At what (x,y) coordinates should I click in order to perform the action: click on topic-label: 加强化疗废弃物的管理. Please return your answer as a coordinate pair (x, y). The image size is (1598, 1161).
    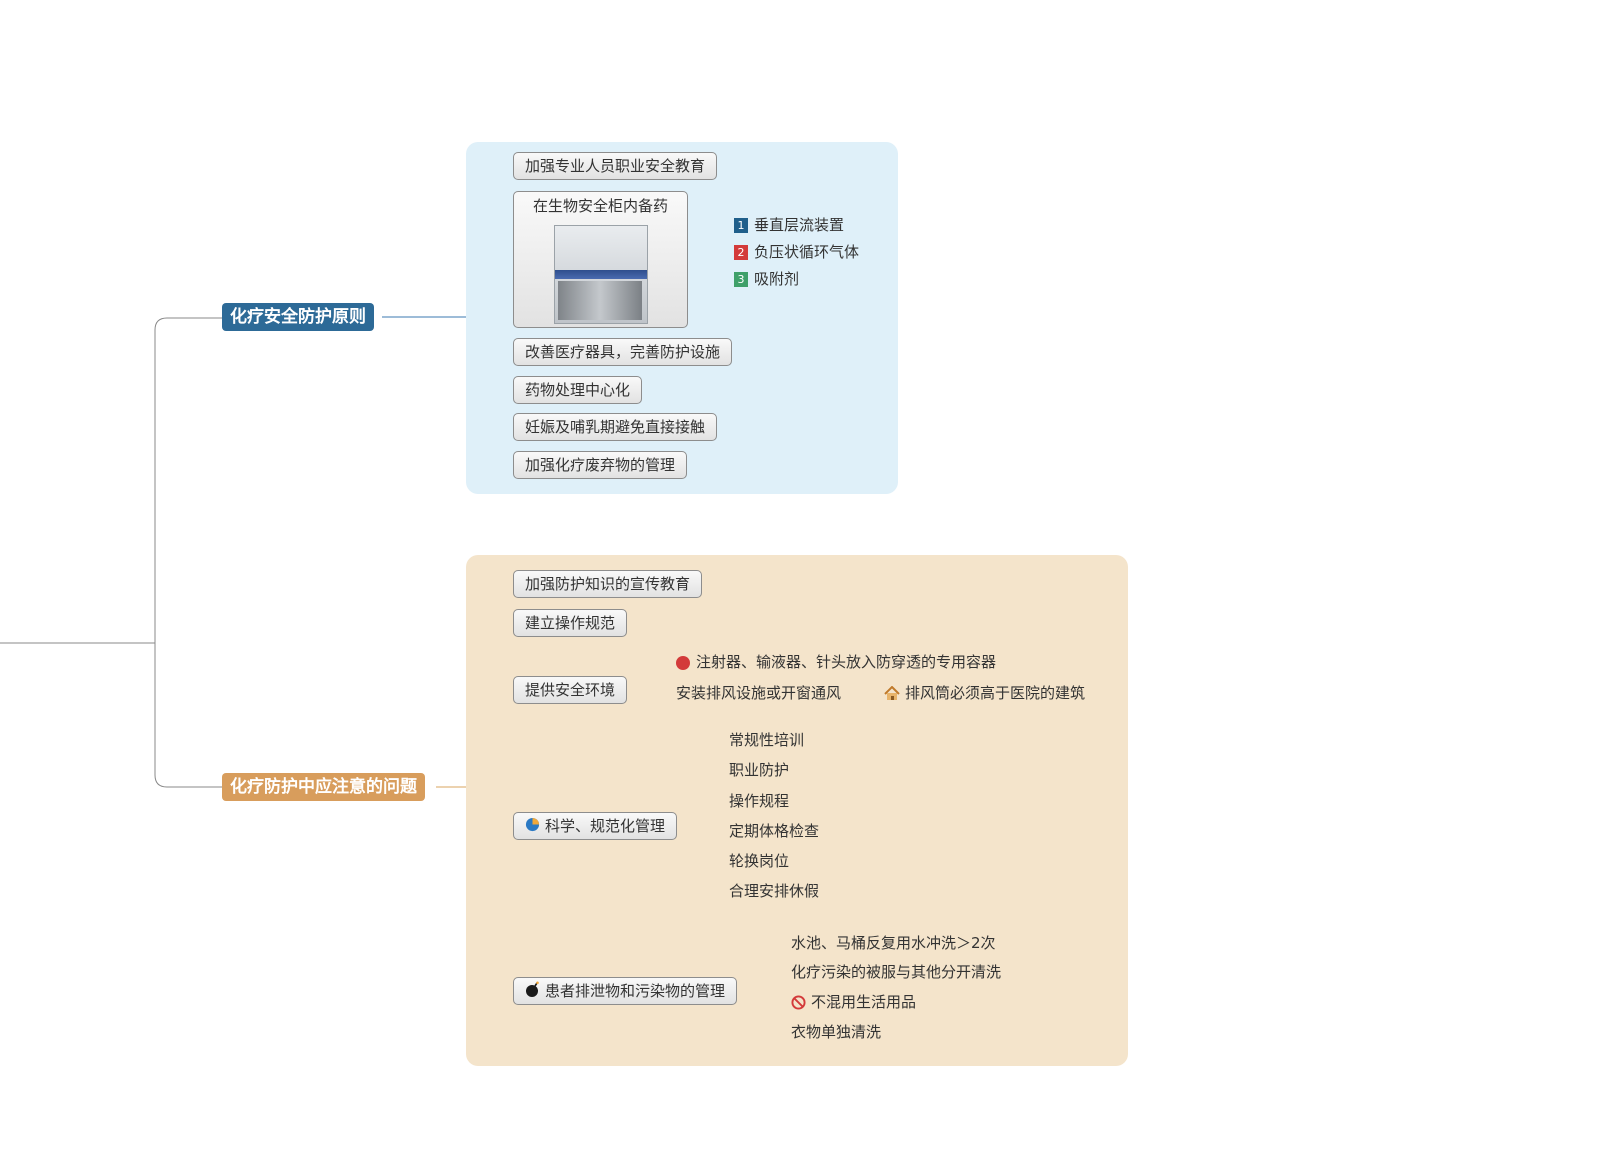
    Looking at the image, I should click on (600, 465).